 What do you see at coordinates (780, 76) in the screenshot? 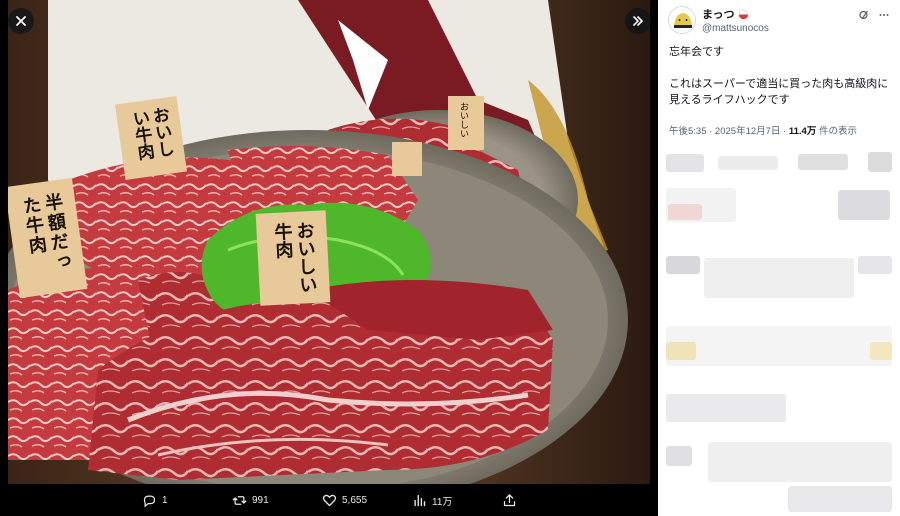
I see `post-text: 忘年会です これはスーパーで適当に買った肉も高級肉に見えるライフハックです` at bounding box center [780, 76].